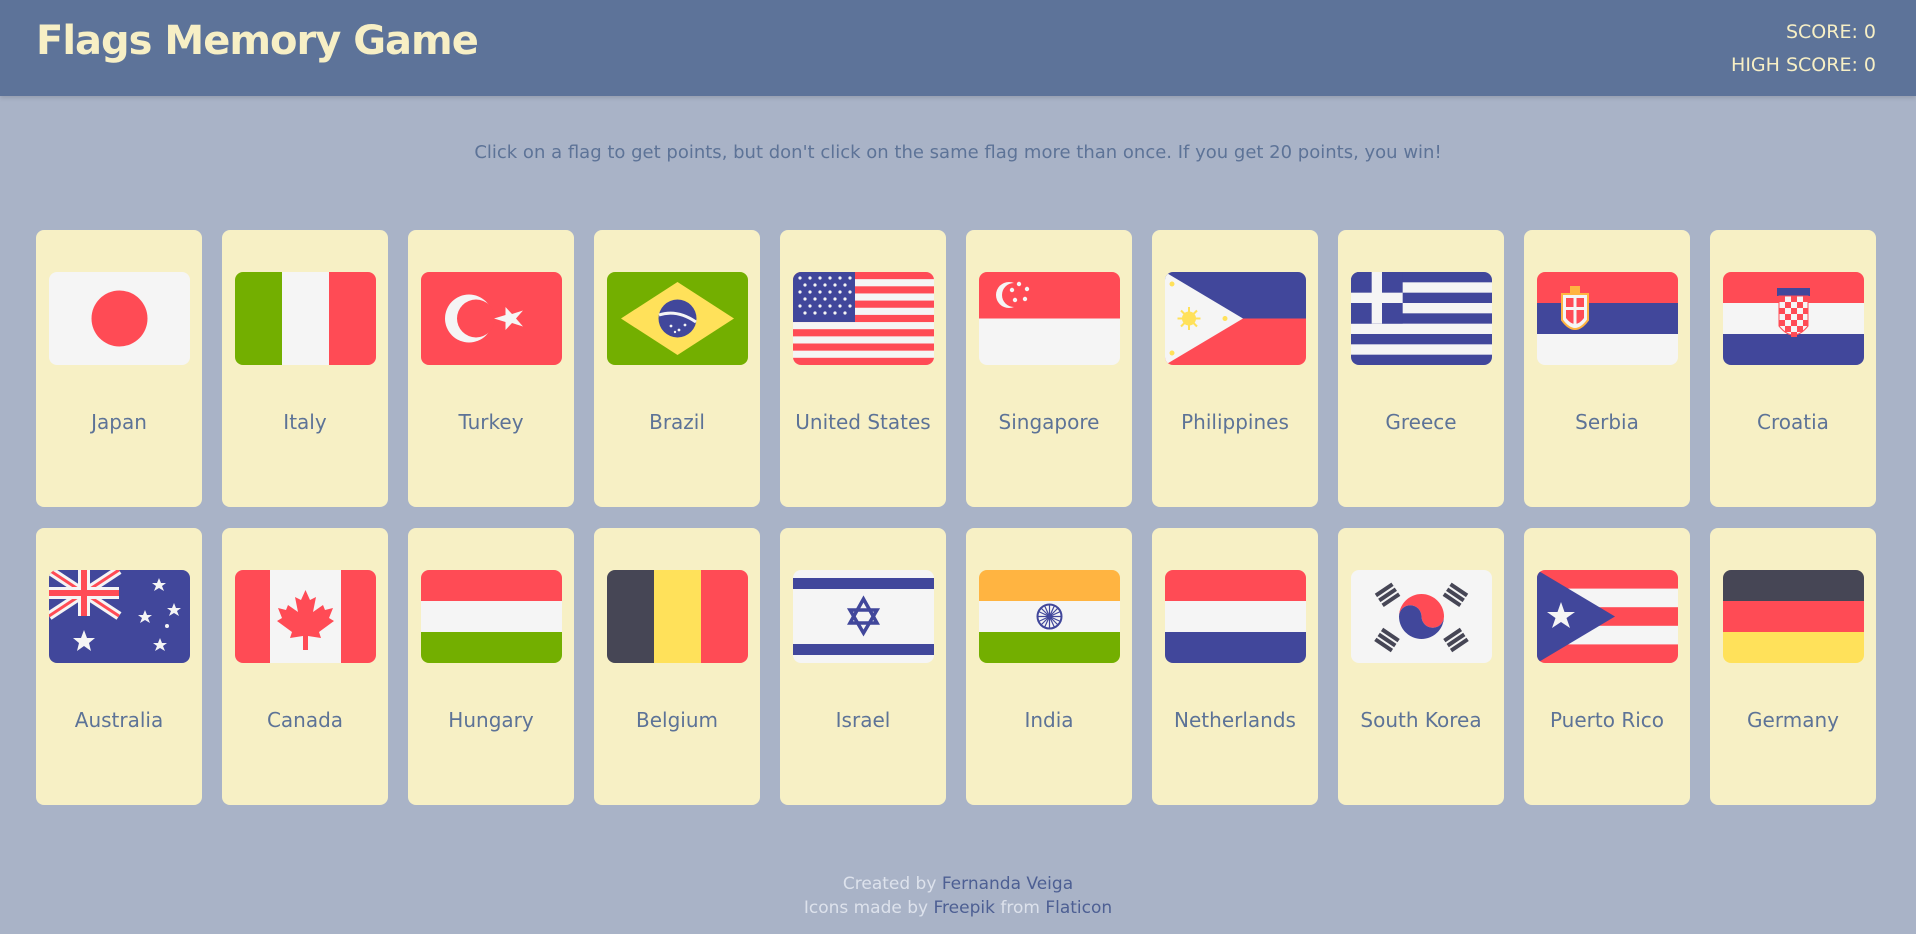 This screenshot has width=1916, height=934. I want to click on hungary-flag-icon, so click(491, 616).